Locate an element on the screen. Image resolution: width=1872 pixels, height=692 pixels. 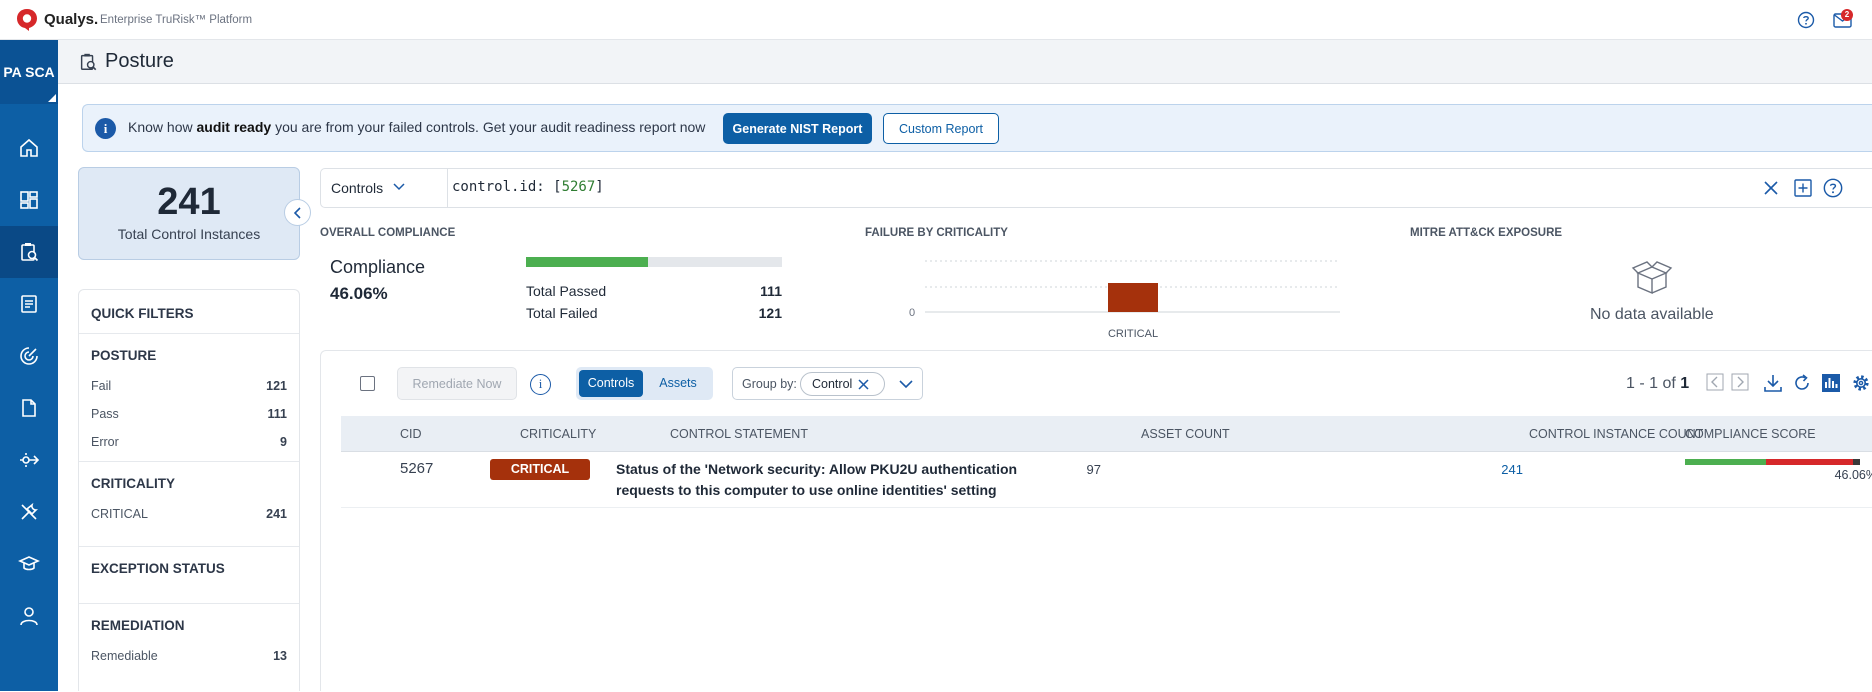
filter-item-pass: Pass 111 is located at coordinates (189, 414).